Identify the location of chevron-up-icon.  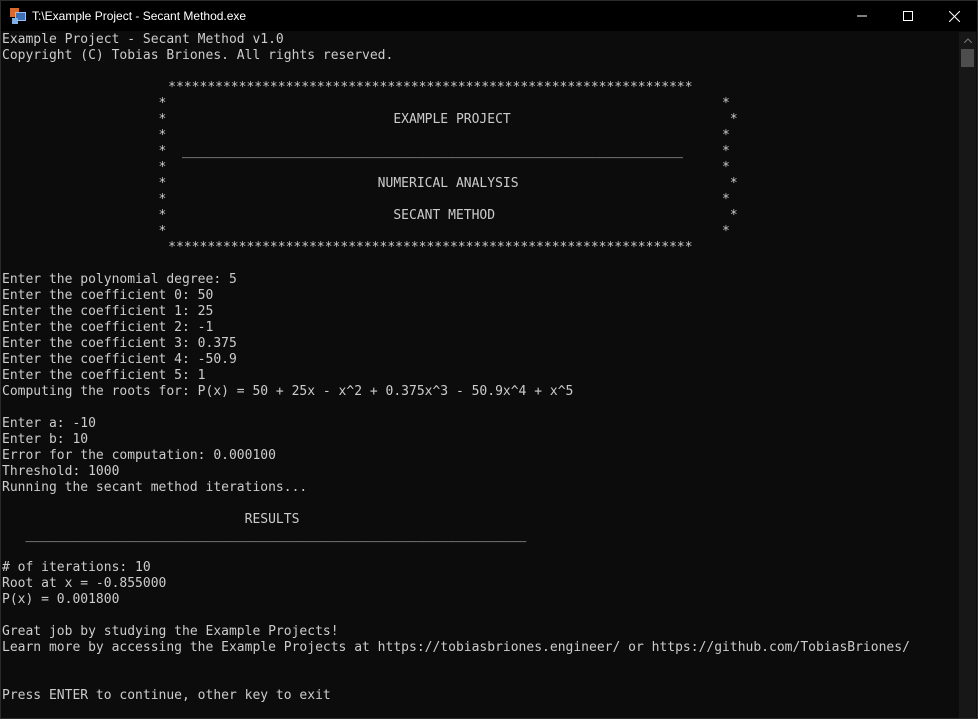
(967, 40).